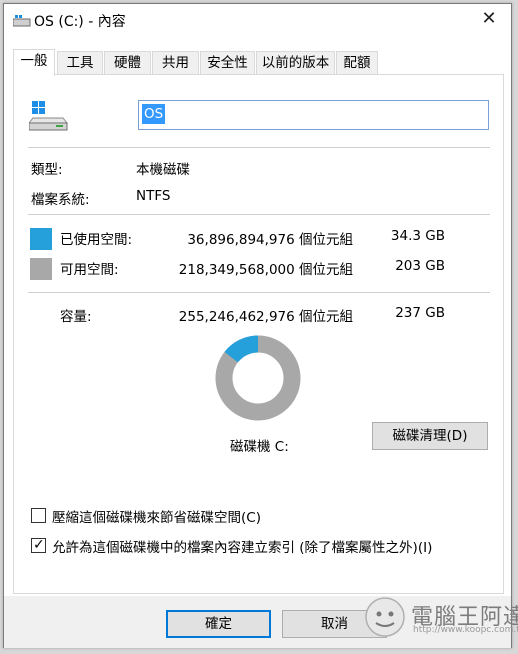 The width and height of the screenshot is (518, 654). I want to click on free-space-bytes: 218,349,568,000 個位元組, so click(265, 270).